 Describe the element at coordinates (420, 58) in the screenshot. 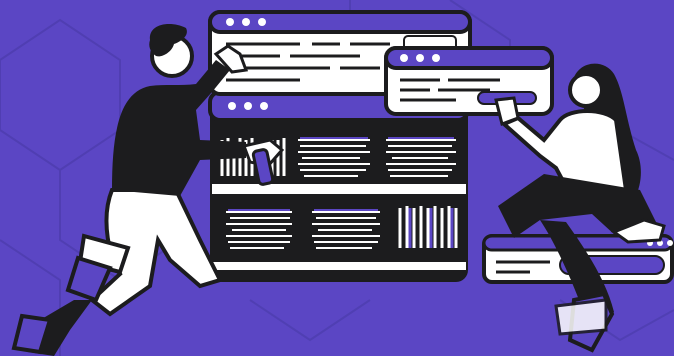

I see `popup-window-dots` at that location.